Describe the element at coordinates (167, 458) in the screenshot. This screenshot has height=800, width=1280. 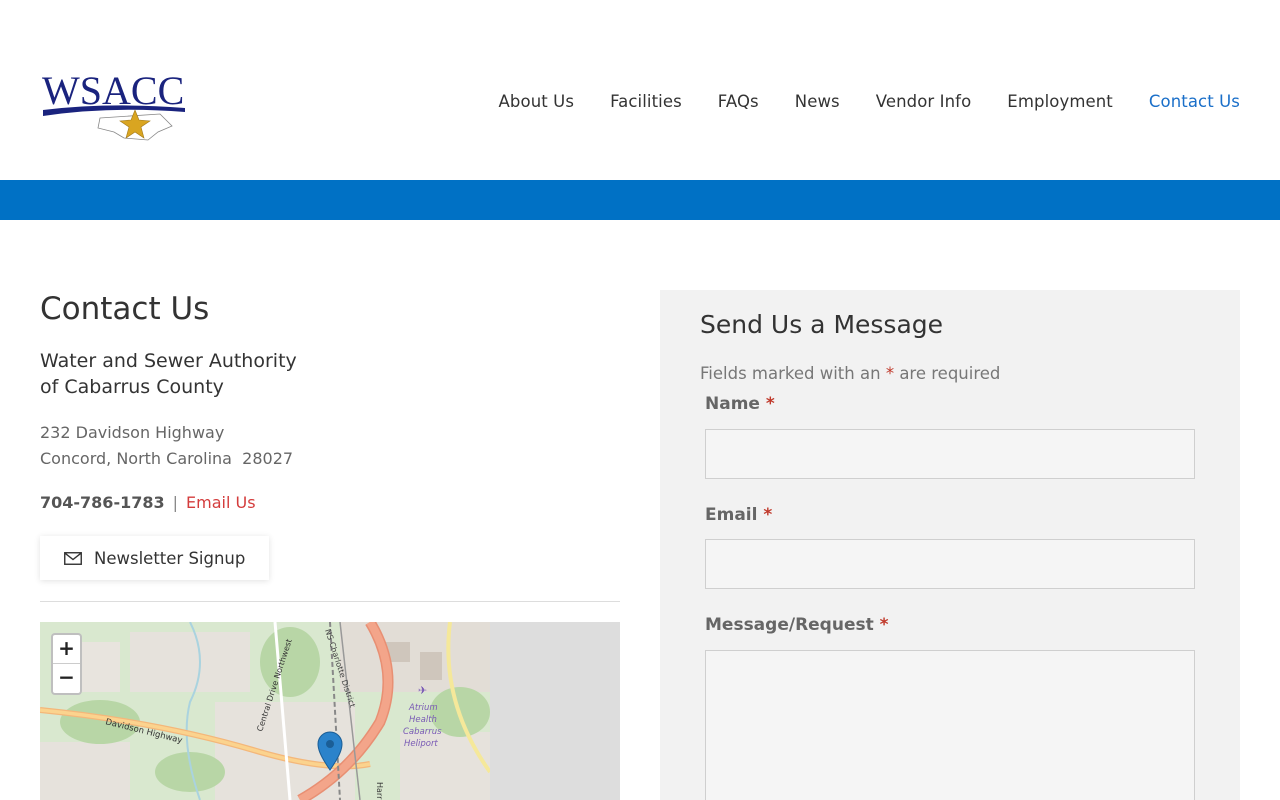
I see `address-line2: Concord, North Carolina 28027` at that location.